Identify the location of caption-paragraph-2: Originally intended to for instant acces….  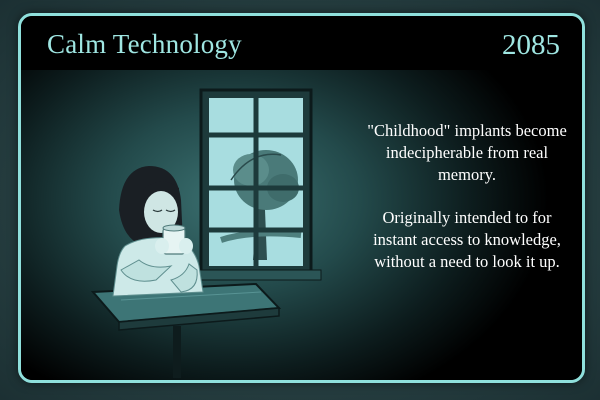
(467, 239).